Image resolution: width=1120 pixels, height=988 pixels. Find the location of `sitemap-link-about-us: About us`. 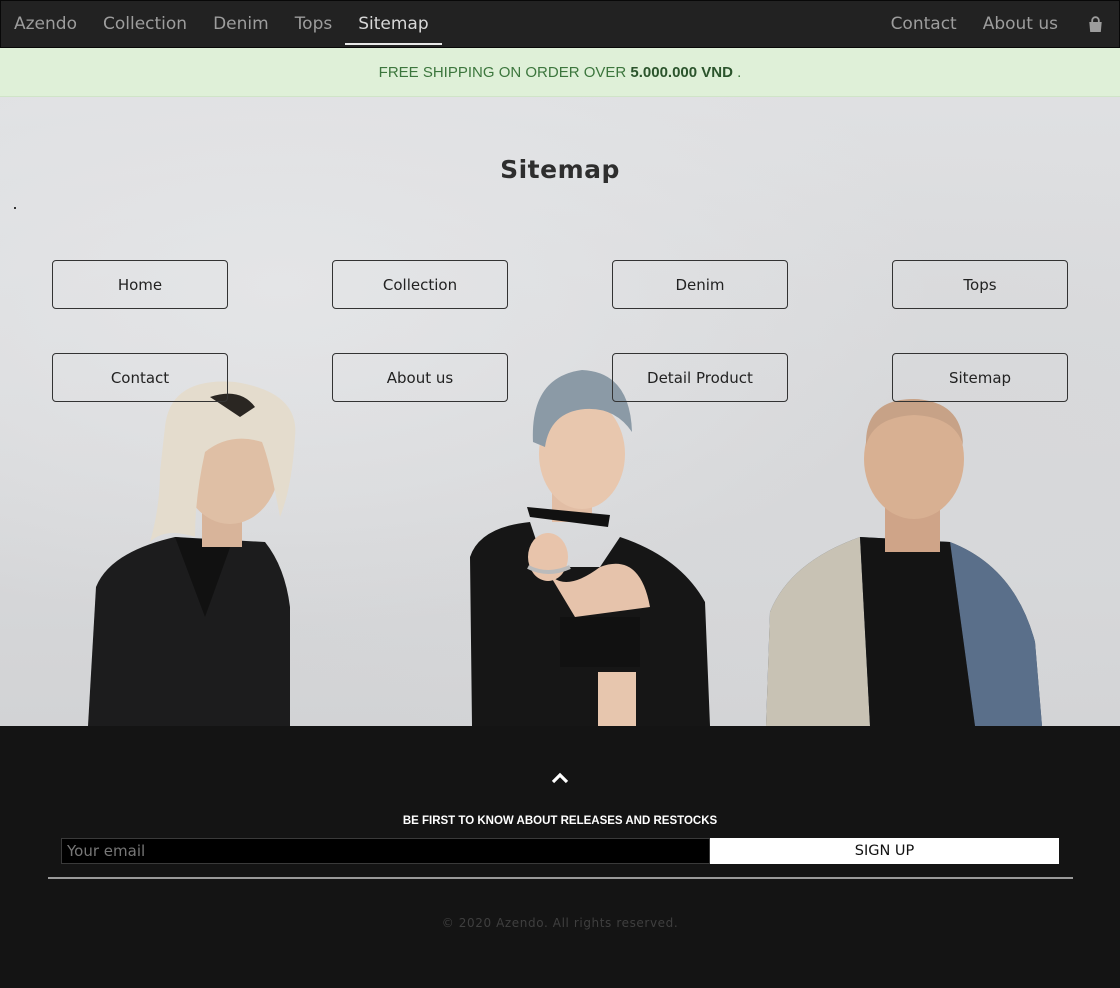

sitemap-link-about-us: About us is located at coordinates (420, 377).